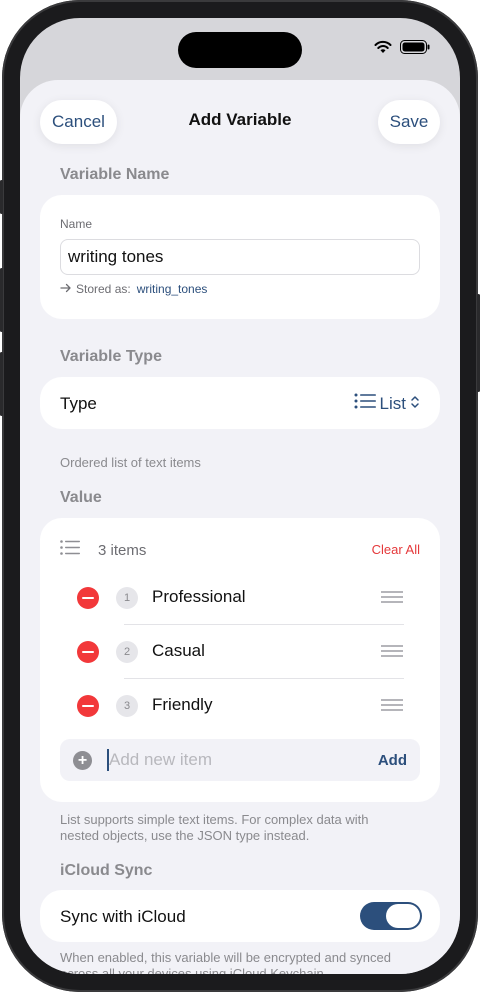 The image size is (480, 992). What do you see at coordinates (182, 704) in the screenshot?
I see `item-label: Friendly` at bounding box center [182, 704].